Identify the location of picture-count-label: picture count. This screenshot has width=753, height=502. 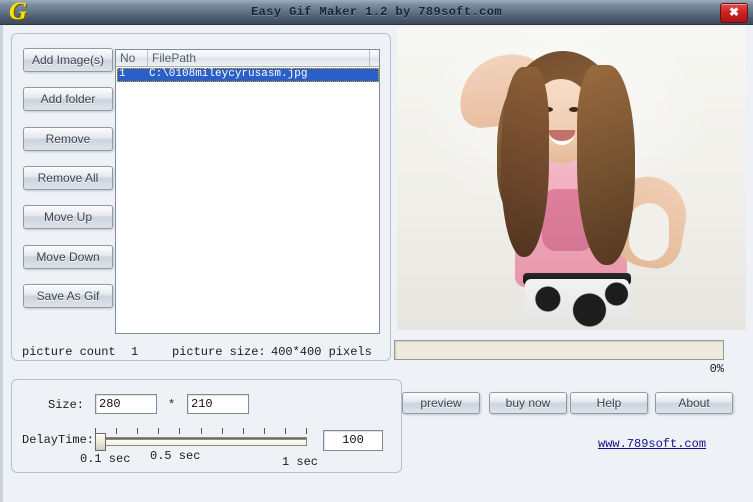
(69, 352).